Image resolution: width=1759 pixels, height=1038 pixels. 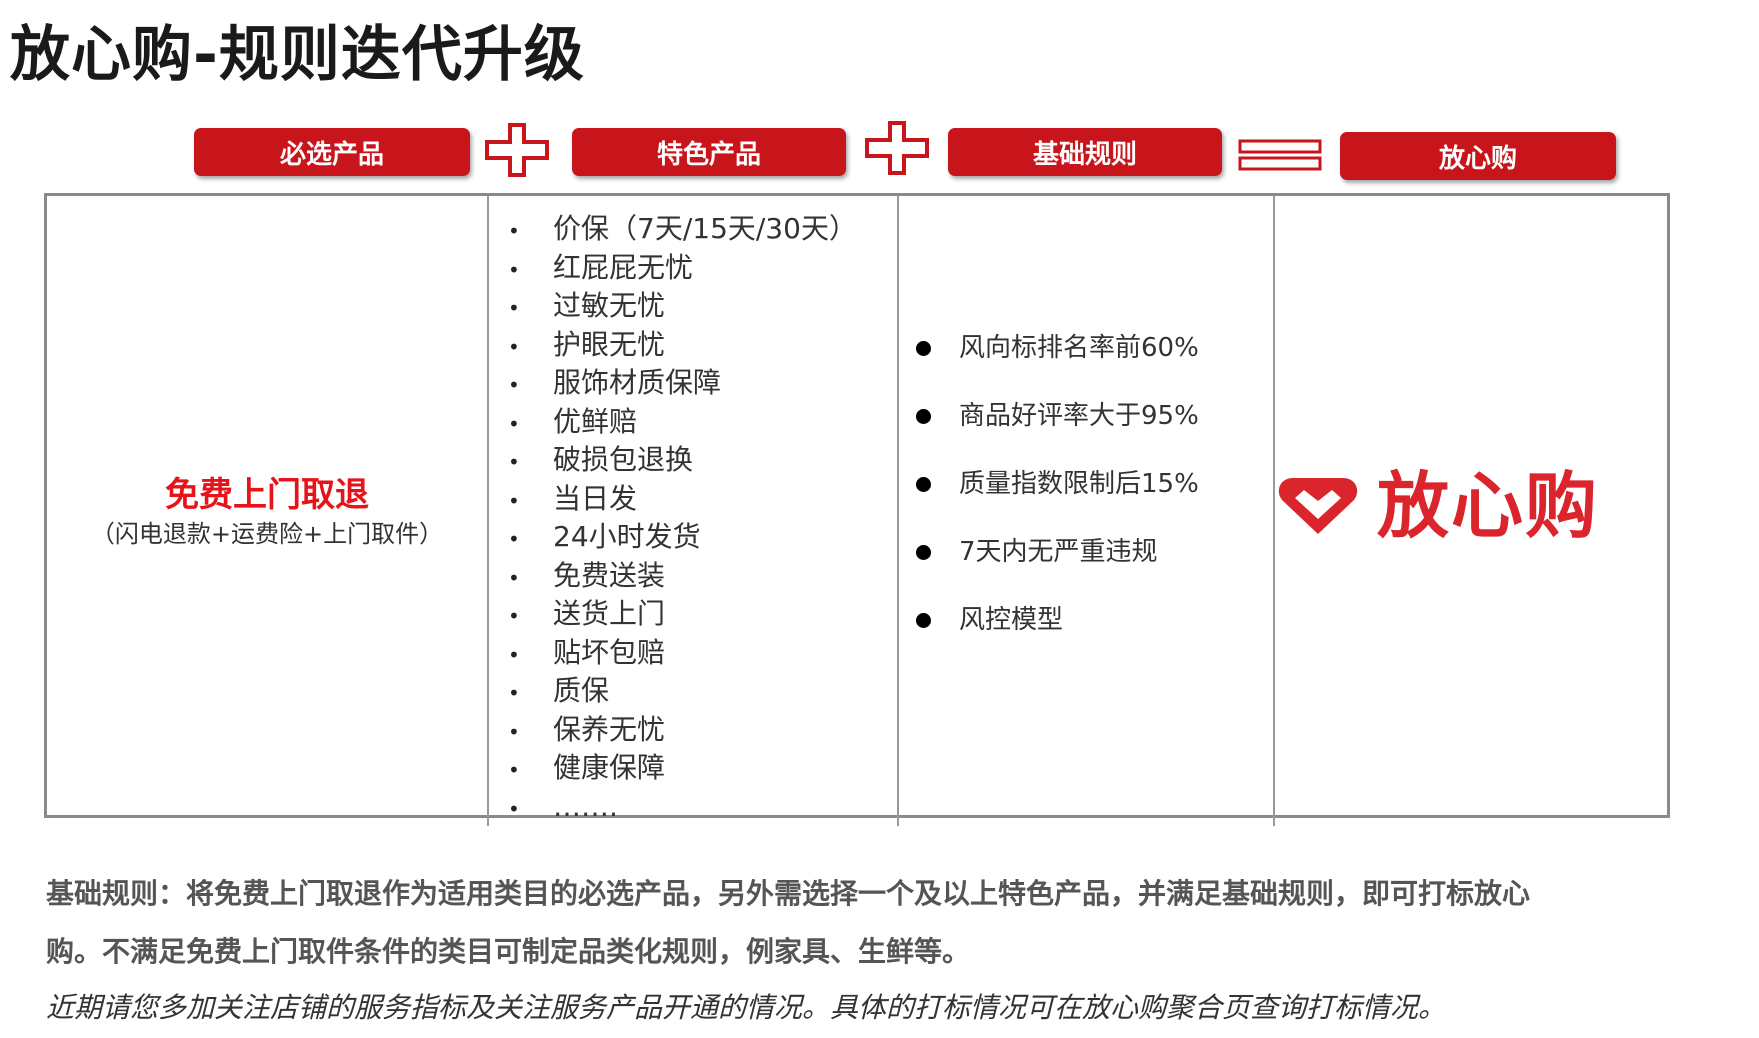 I want to click on list-item: 质量指数限制后15%, so click(x=1056, y=484).